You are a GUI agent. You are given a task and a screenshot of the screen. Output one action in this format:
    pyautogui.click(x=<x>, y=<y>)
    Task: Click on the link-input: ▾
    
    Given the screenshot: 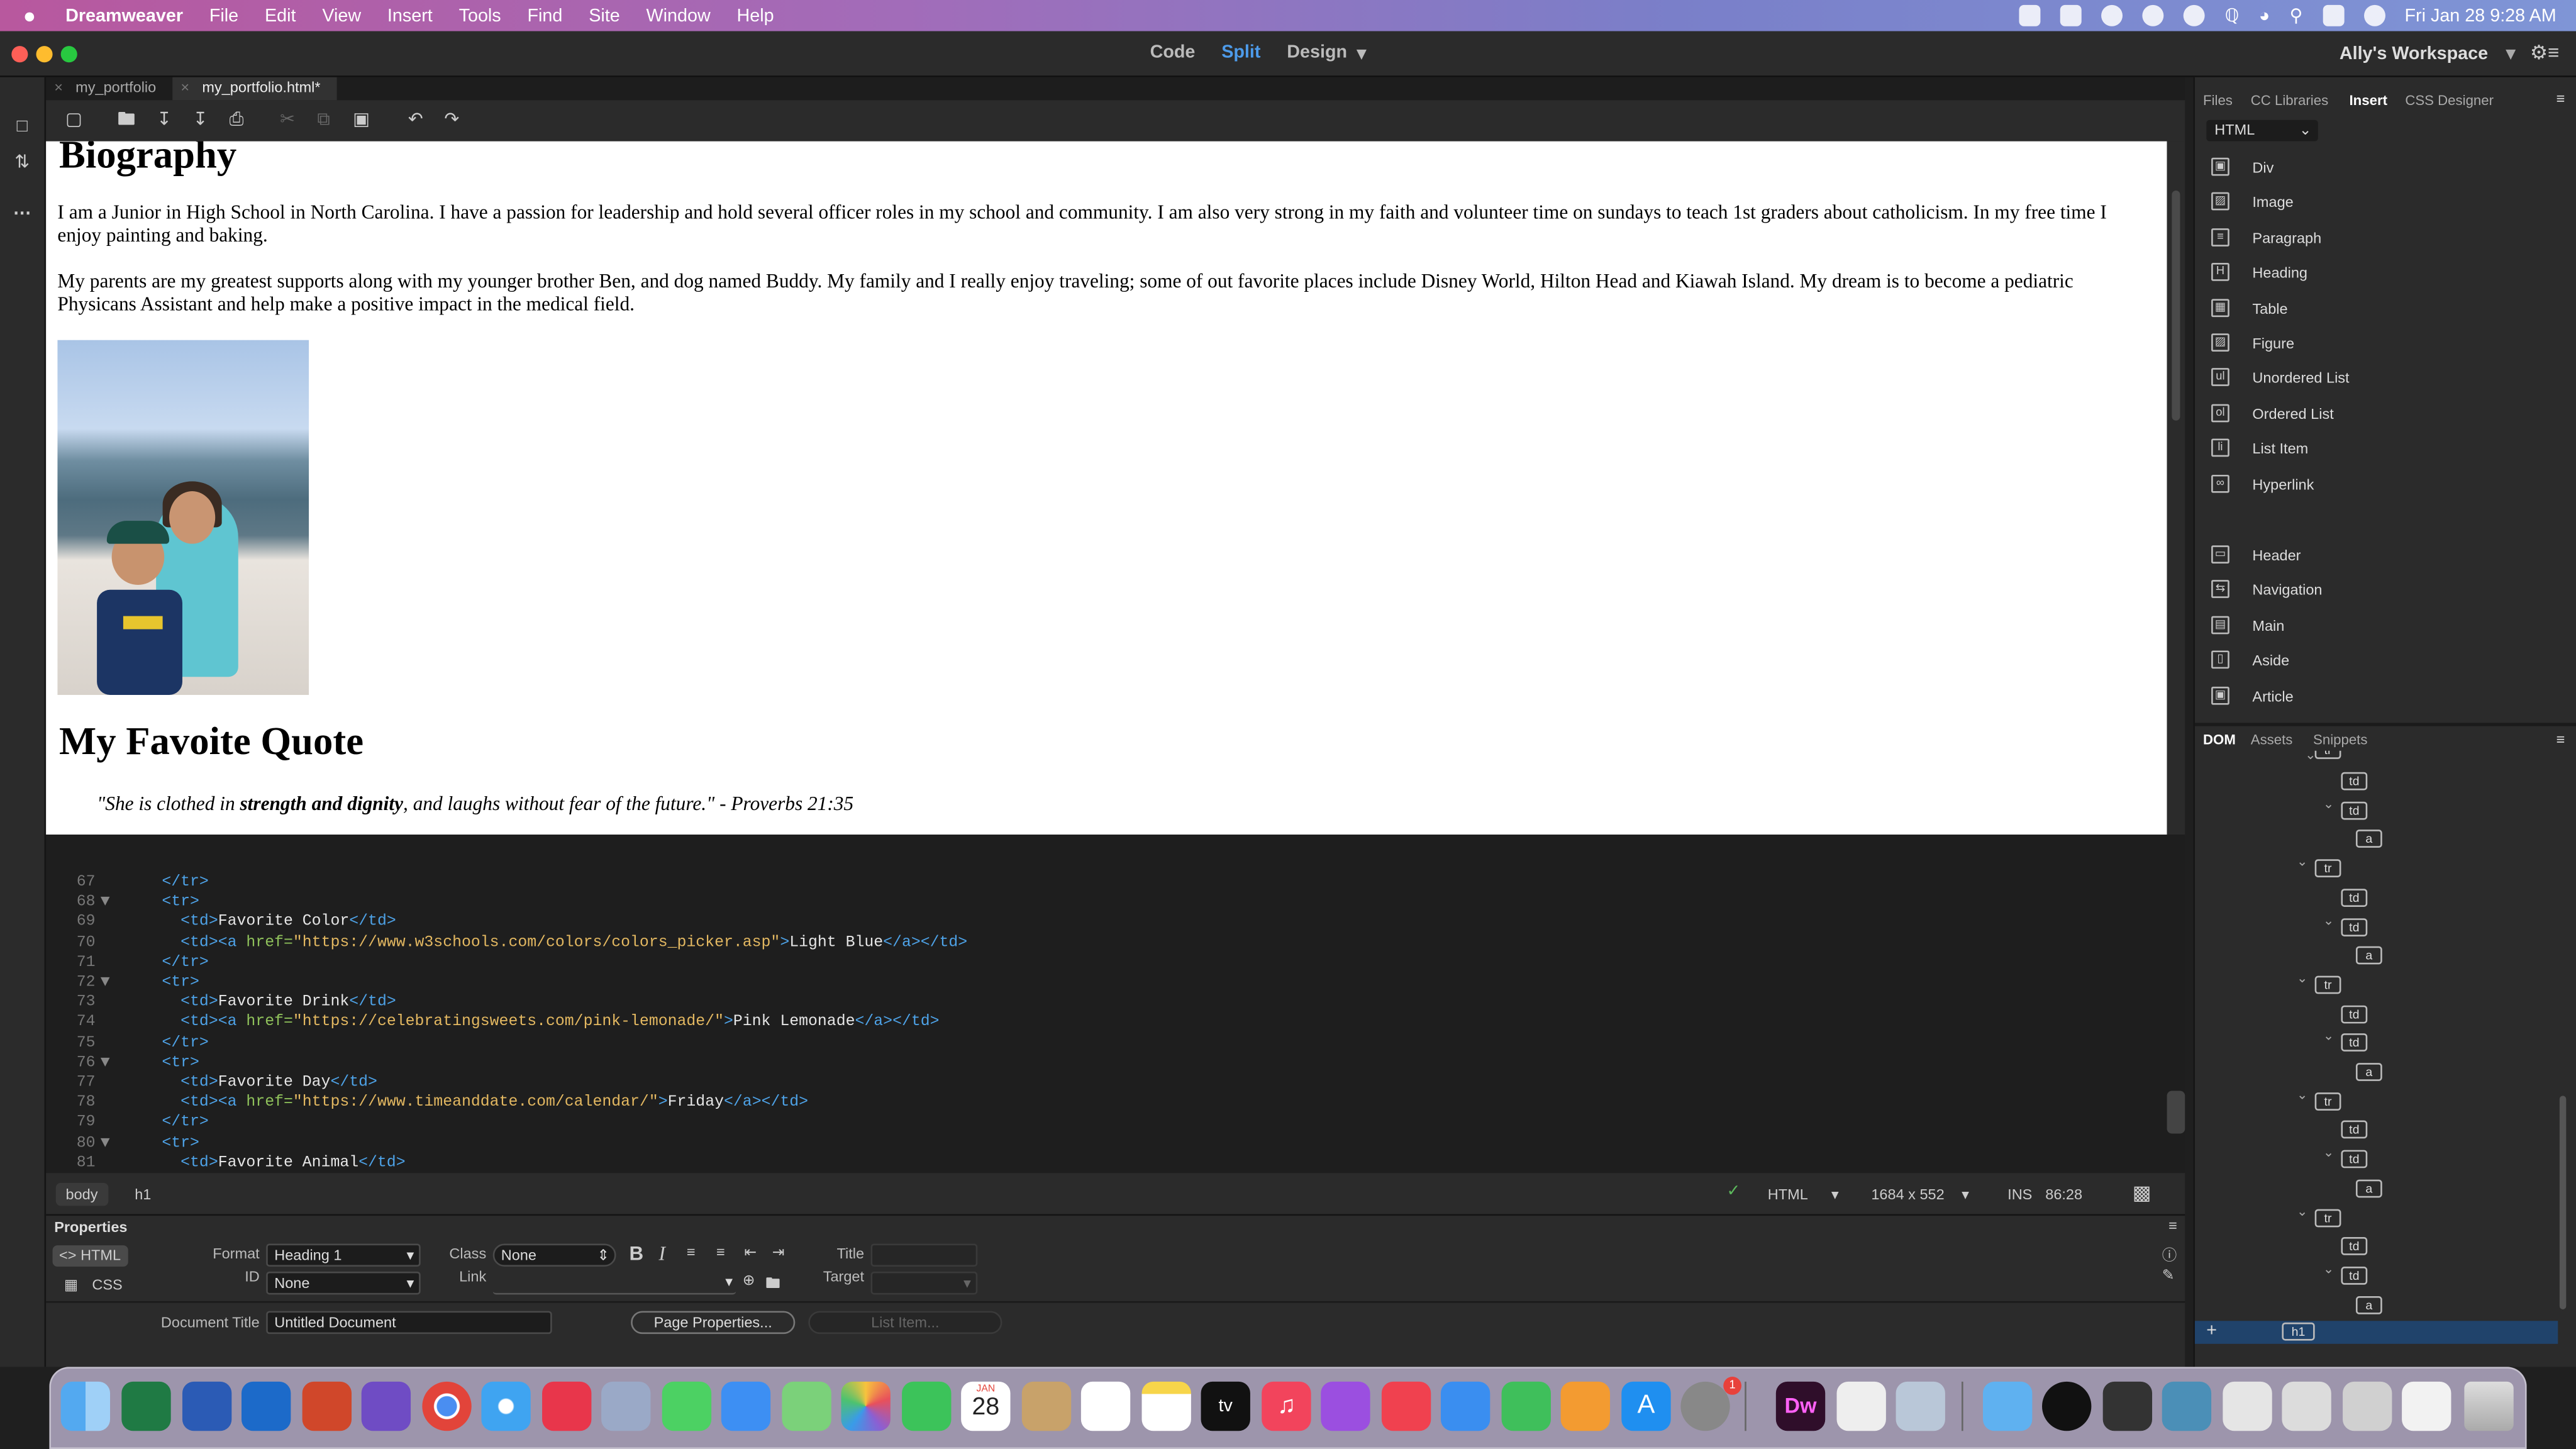 What is the action you would take?
    pyautogui.click(x=614, y=1283)
    